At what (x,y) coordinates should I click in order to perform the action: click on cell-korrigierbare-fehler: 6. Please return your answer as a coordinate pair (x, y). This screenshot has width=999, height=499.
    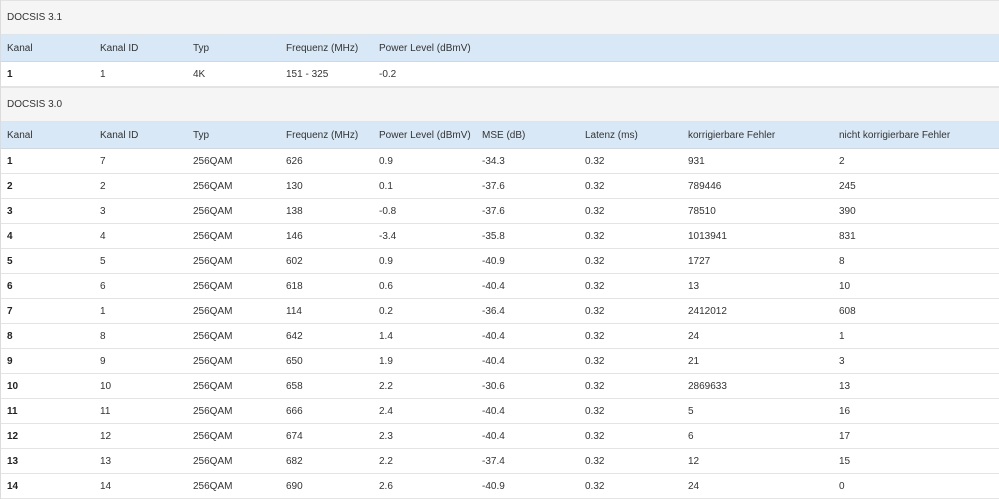
    Looking at the image, I should click on (757, 436).